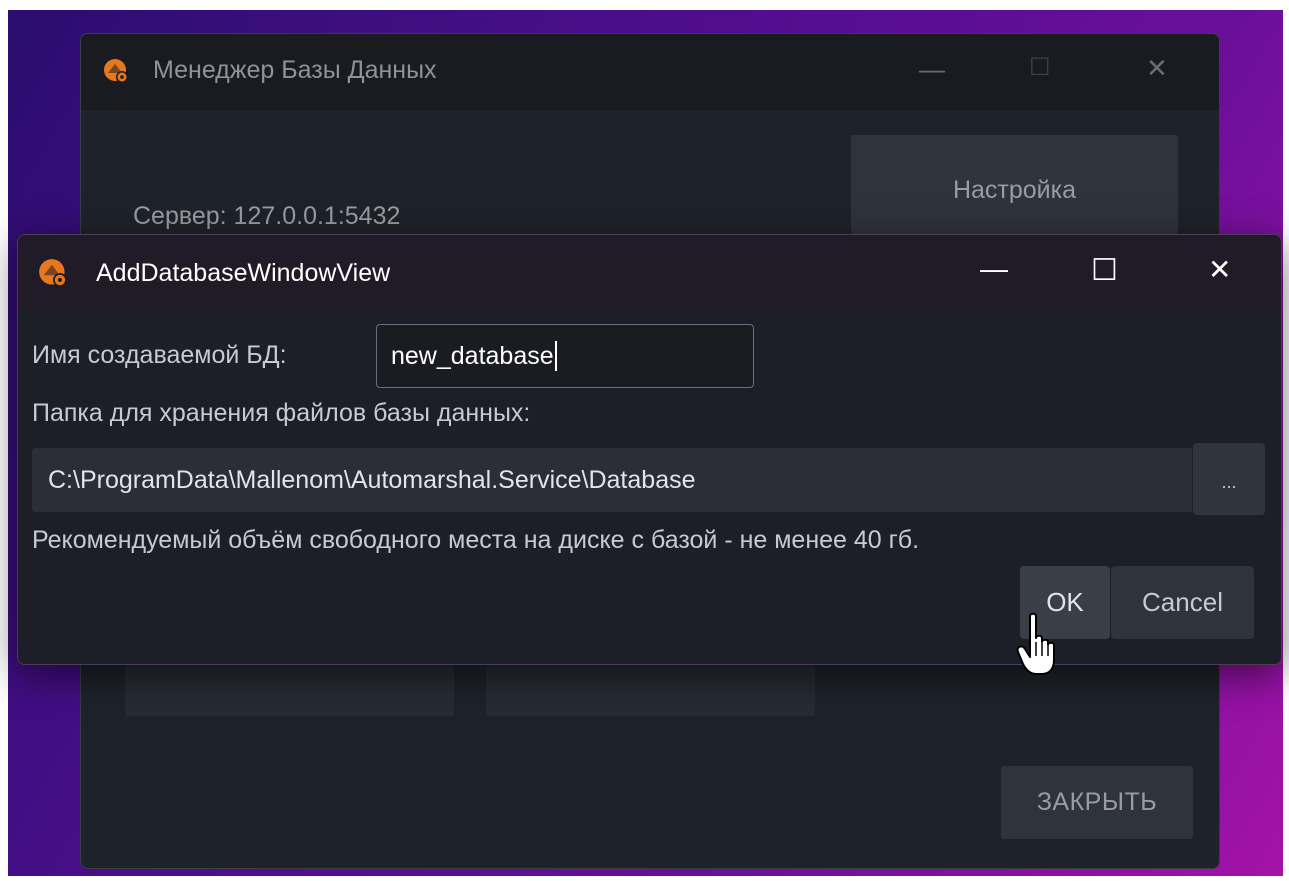 Image resolution: width=1289 pixels, height=881 pixels. I want to click on dialog-minimize-button: —, so click(994, 269).